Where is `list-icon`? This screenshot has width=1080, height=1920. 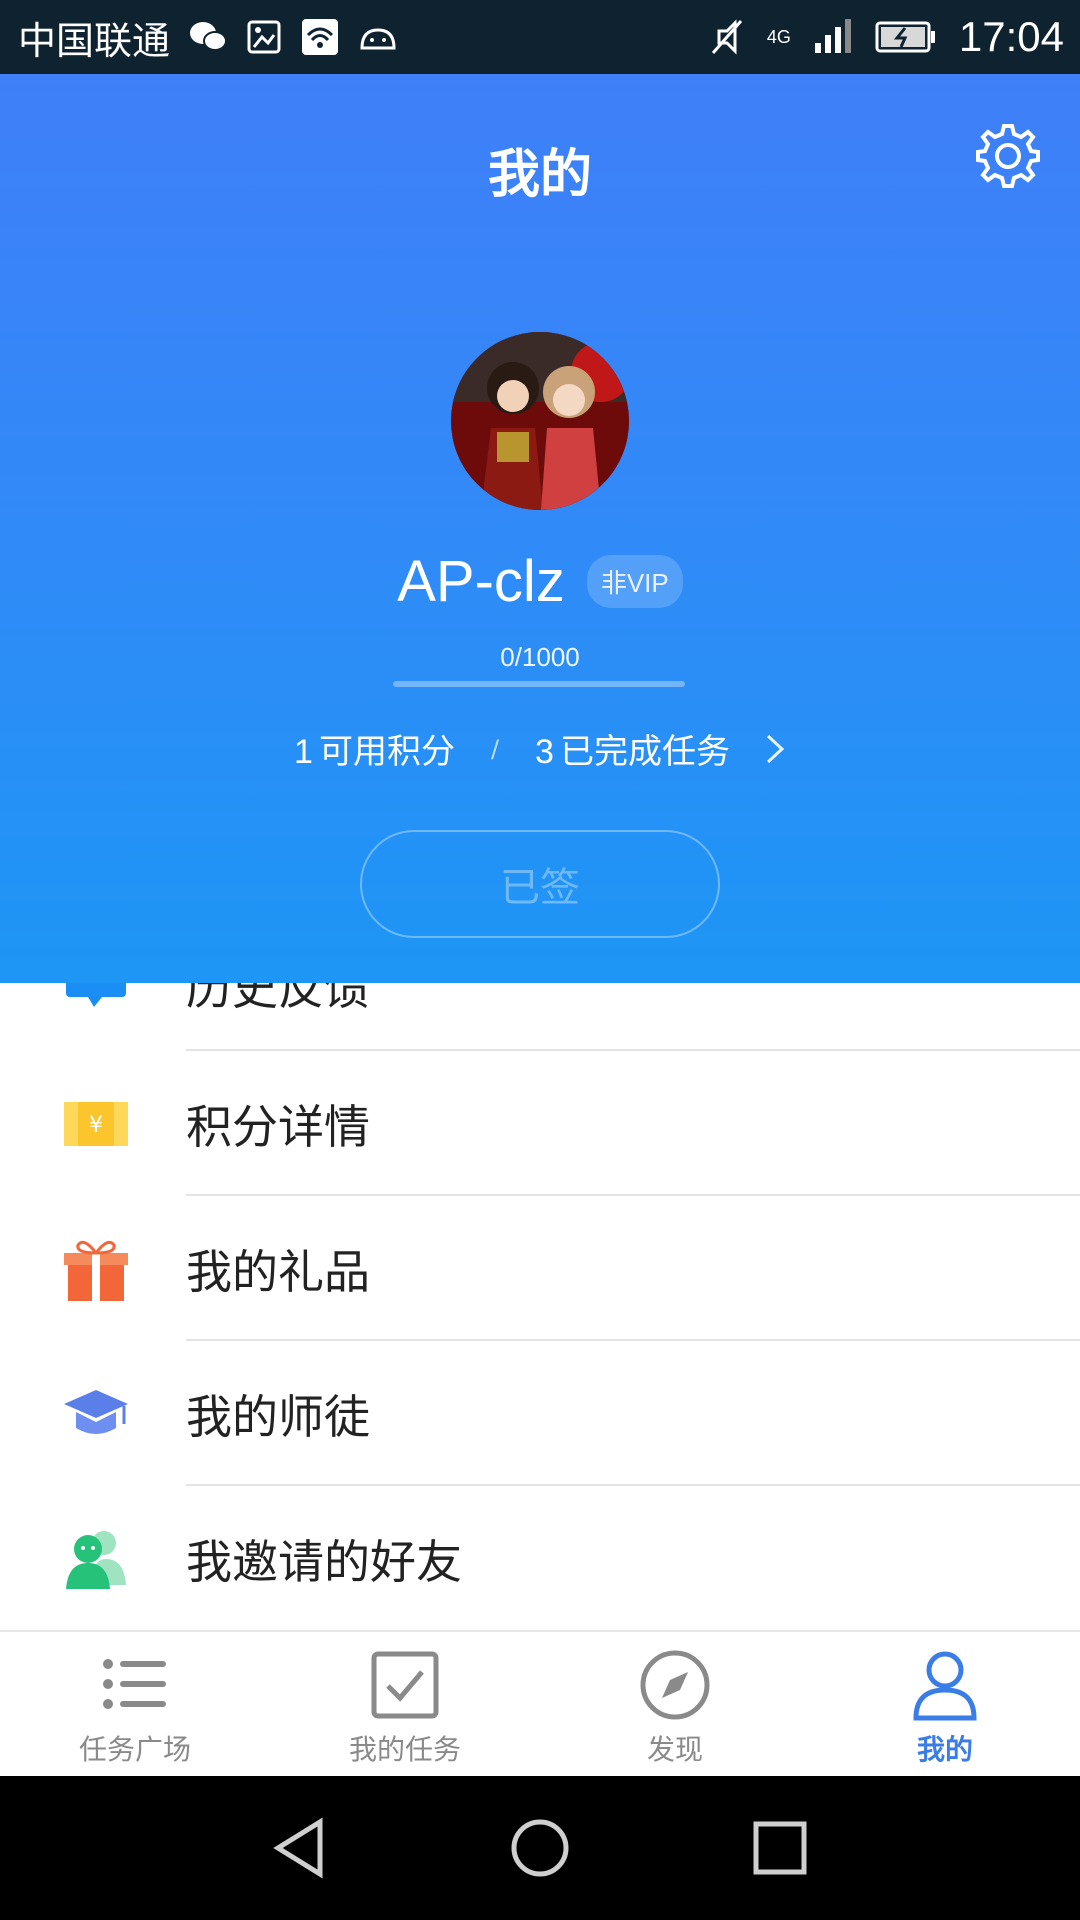 list-icon is located at coordinates (134, 1684).